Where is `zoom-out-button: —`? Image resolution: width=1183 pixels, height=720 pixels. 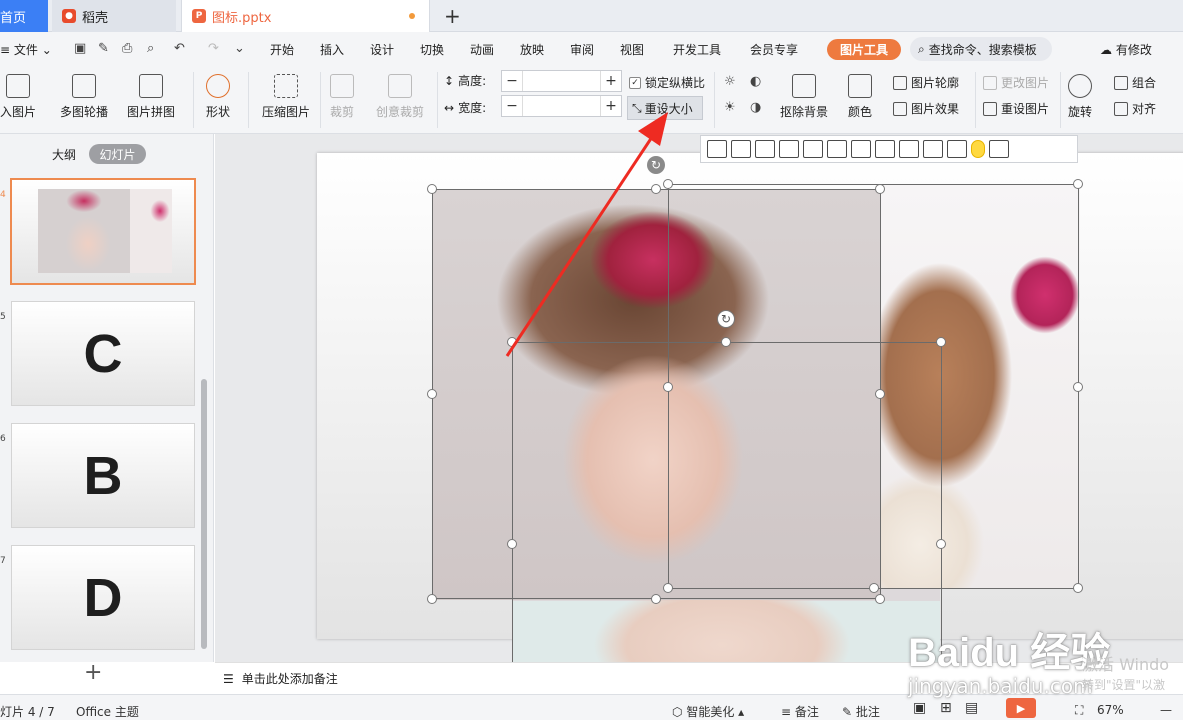 zoom-out-button: — is located at coordinates (1166, 710).